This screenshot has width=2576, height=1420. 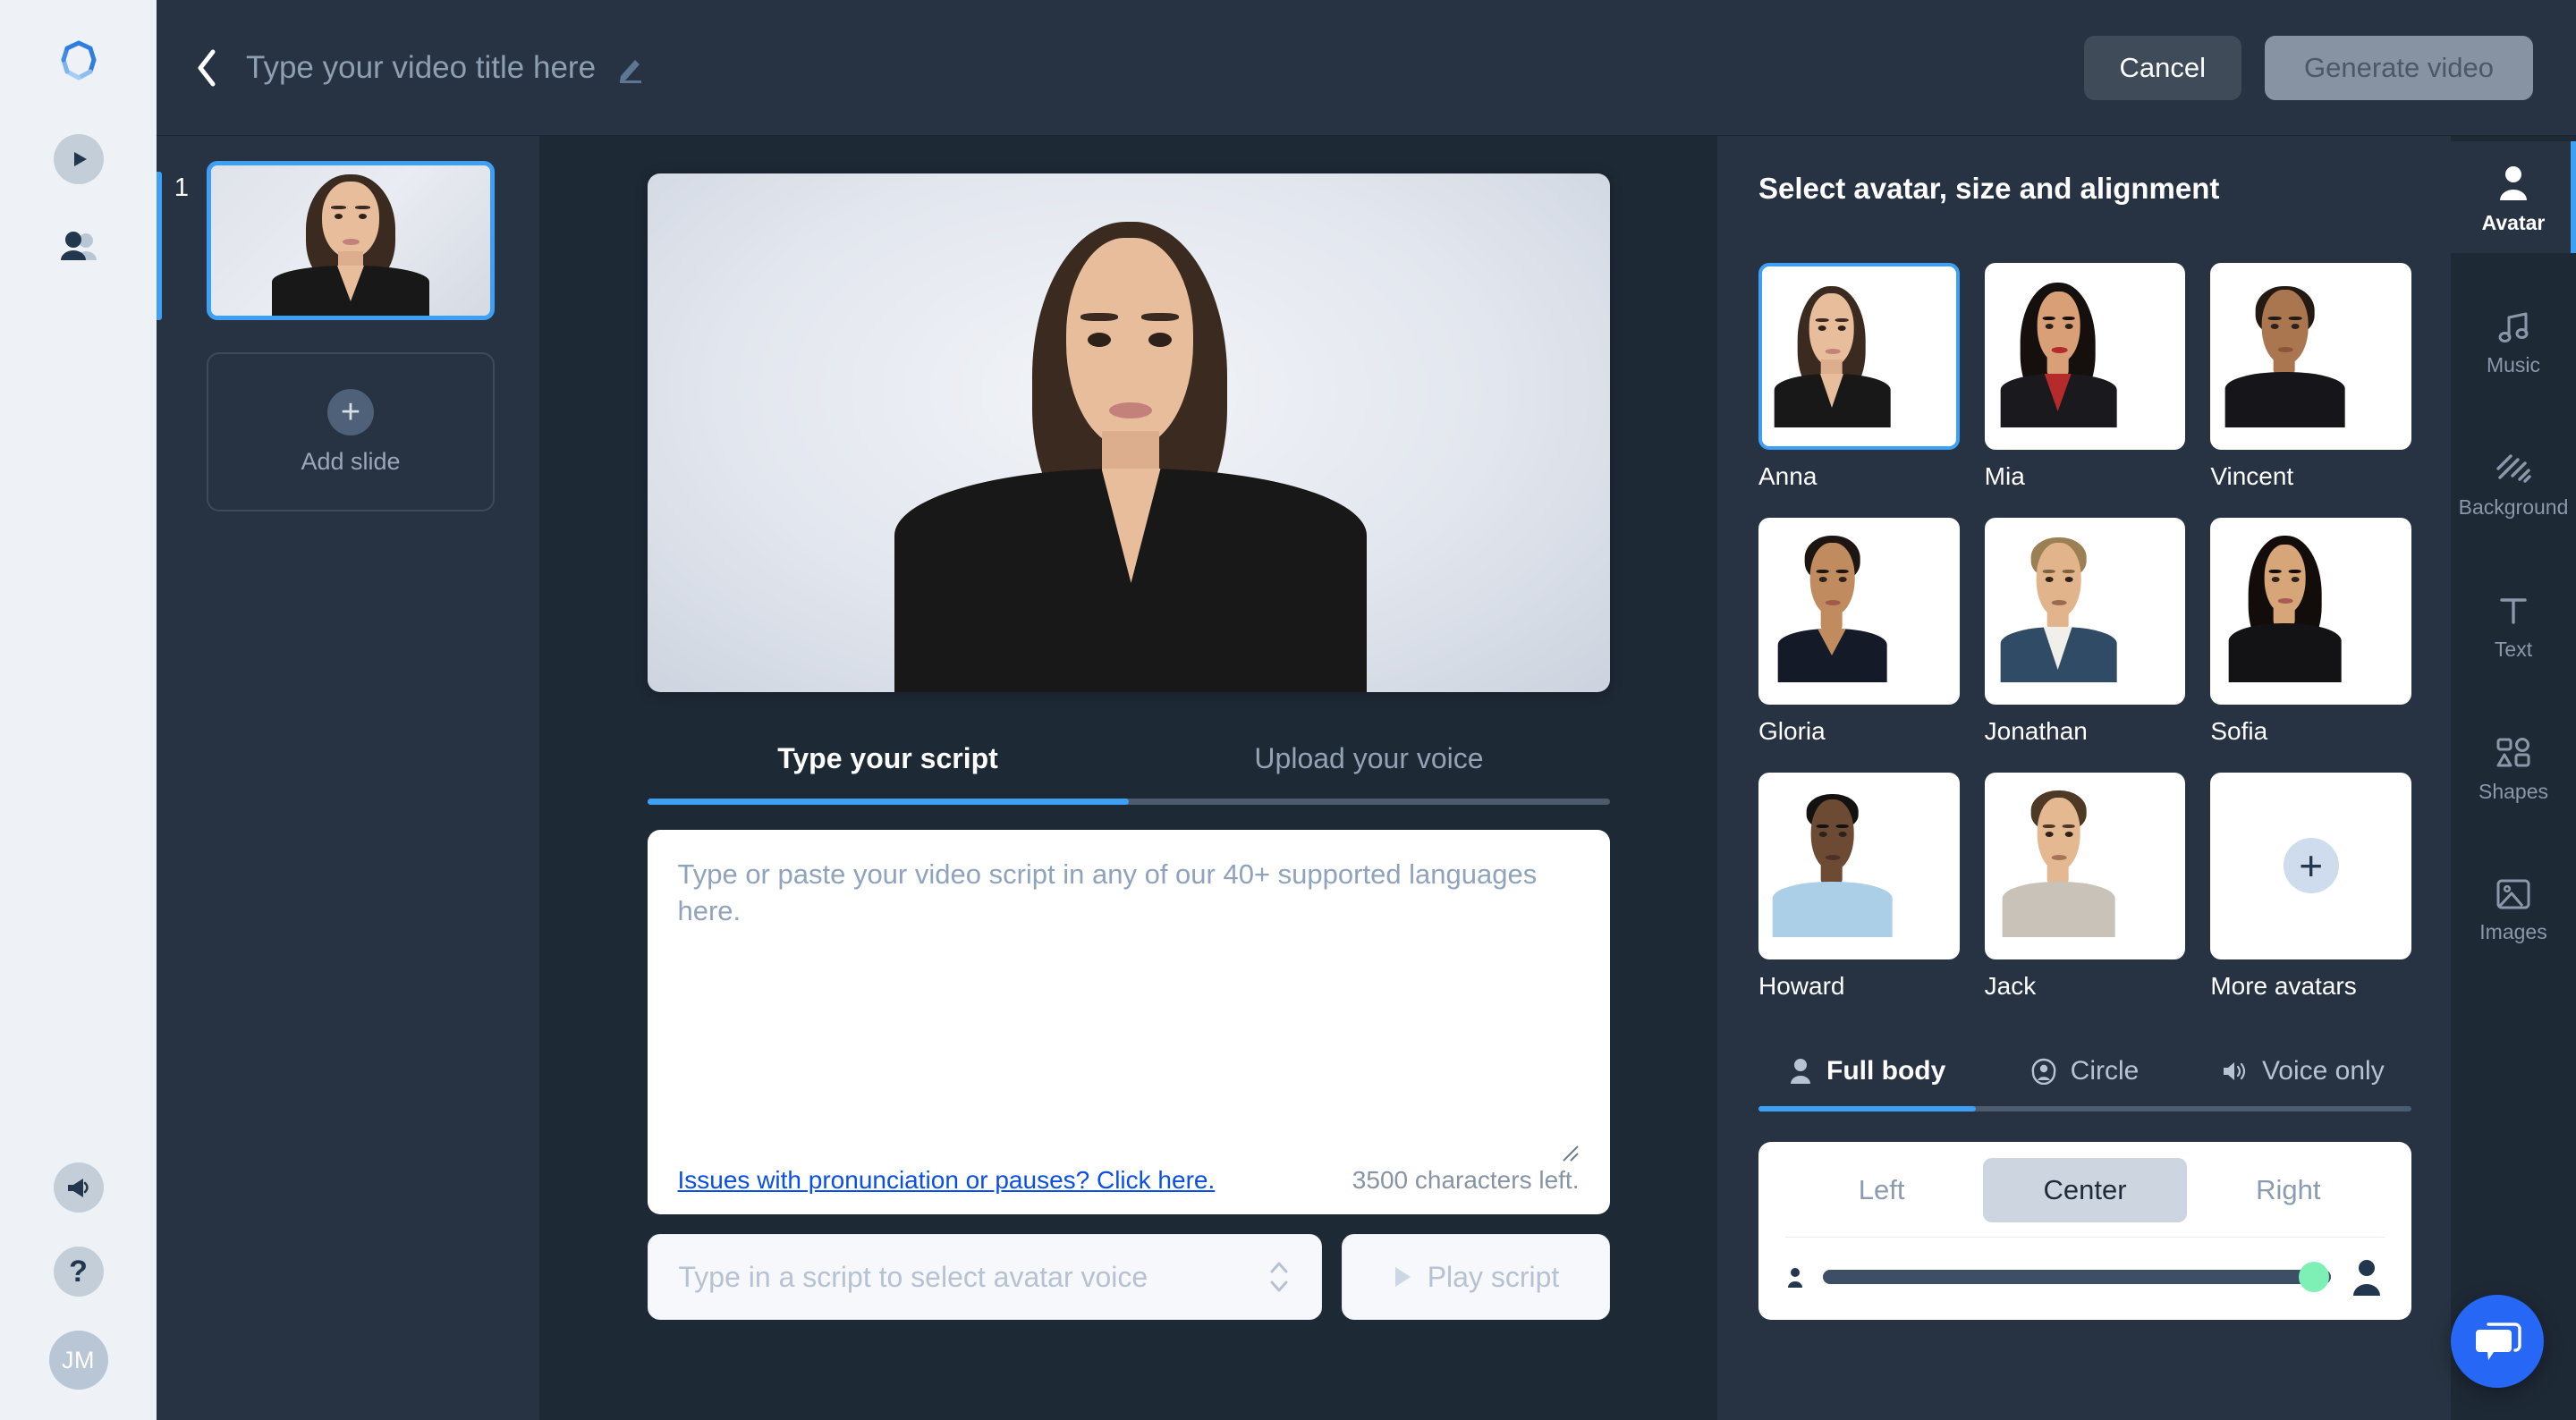 I want to click on avatar-option-gloria: Gloria, so click(x=1859, y=631).